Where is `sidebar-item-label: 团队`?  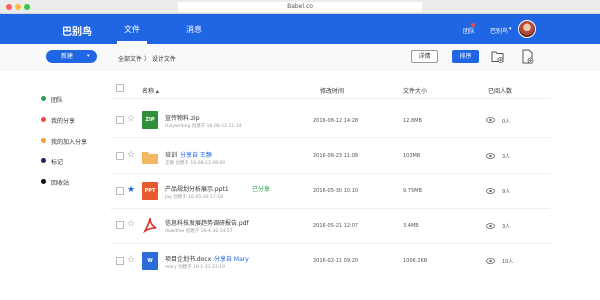
sidebar-item-label: 团队 is located at coordinates (57, 100).